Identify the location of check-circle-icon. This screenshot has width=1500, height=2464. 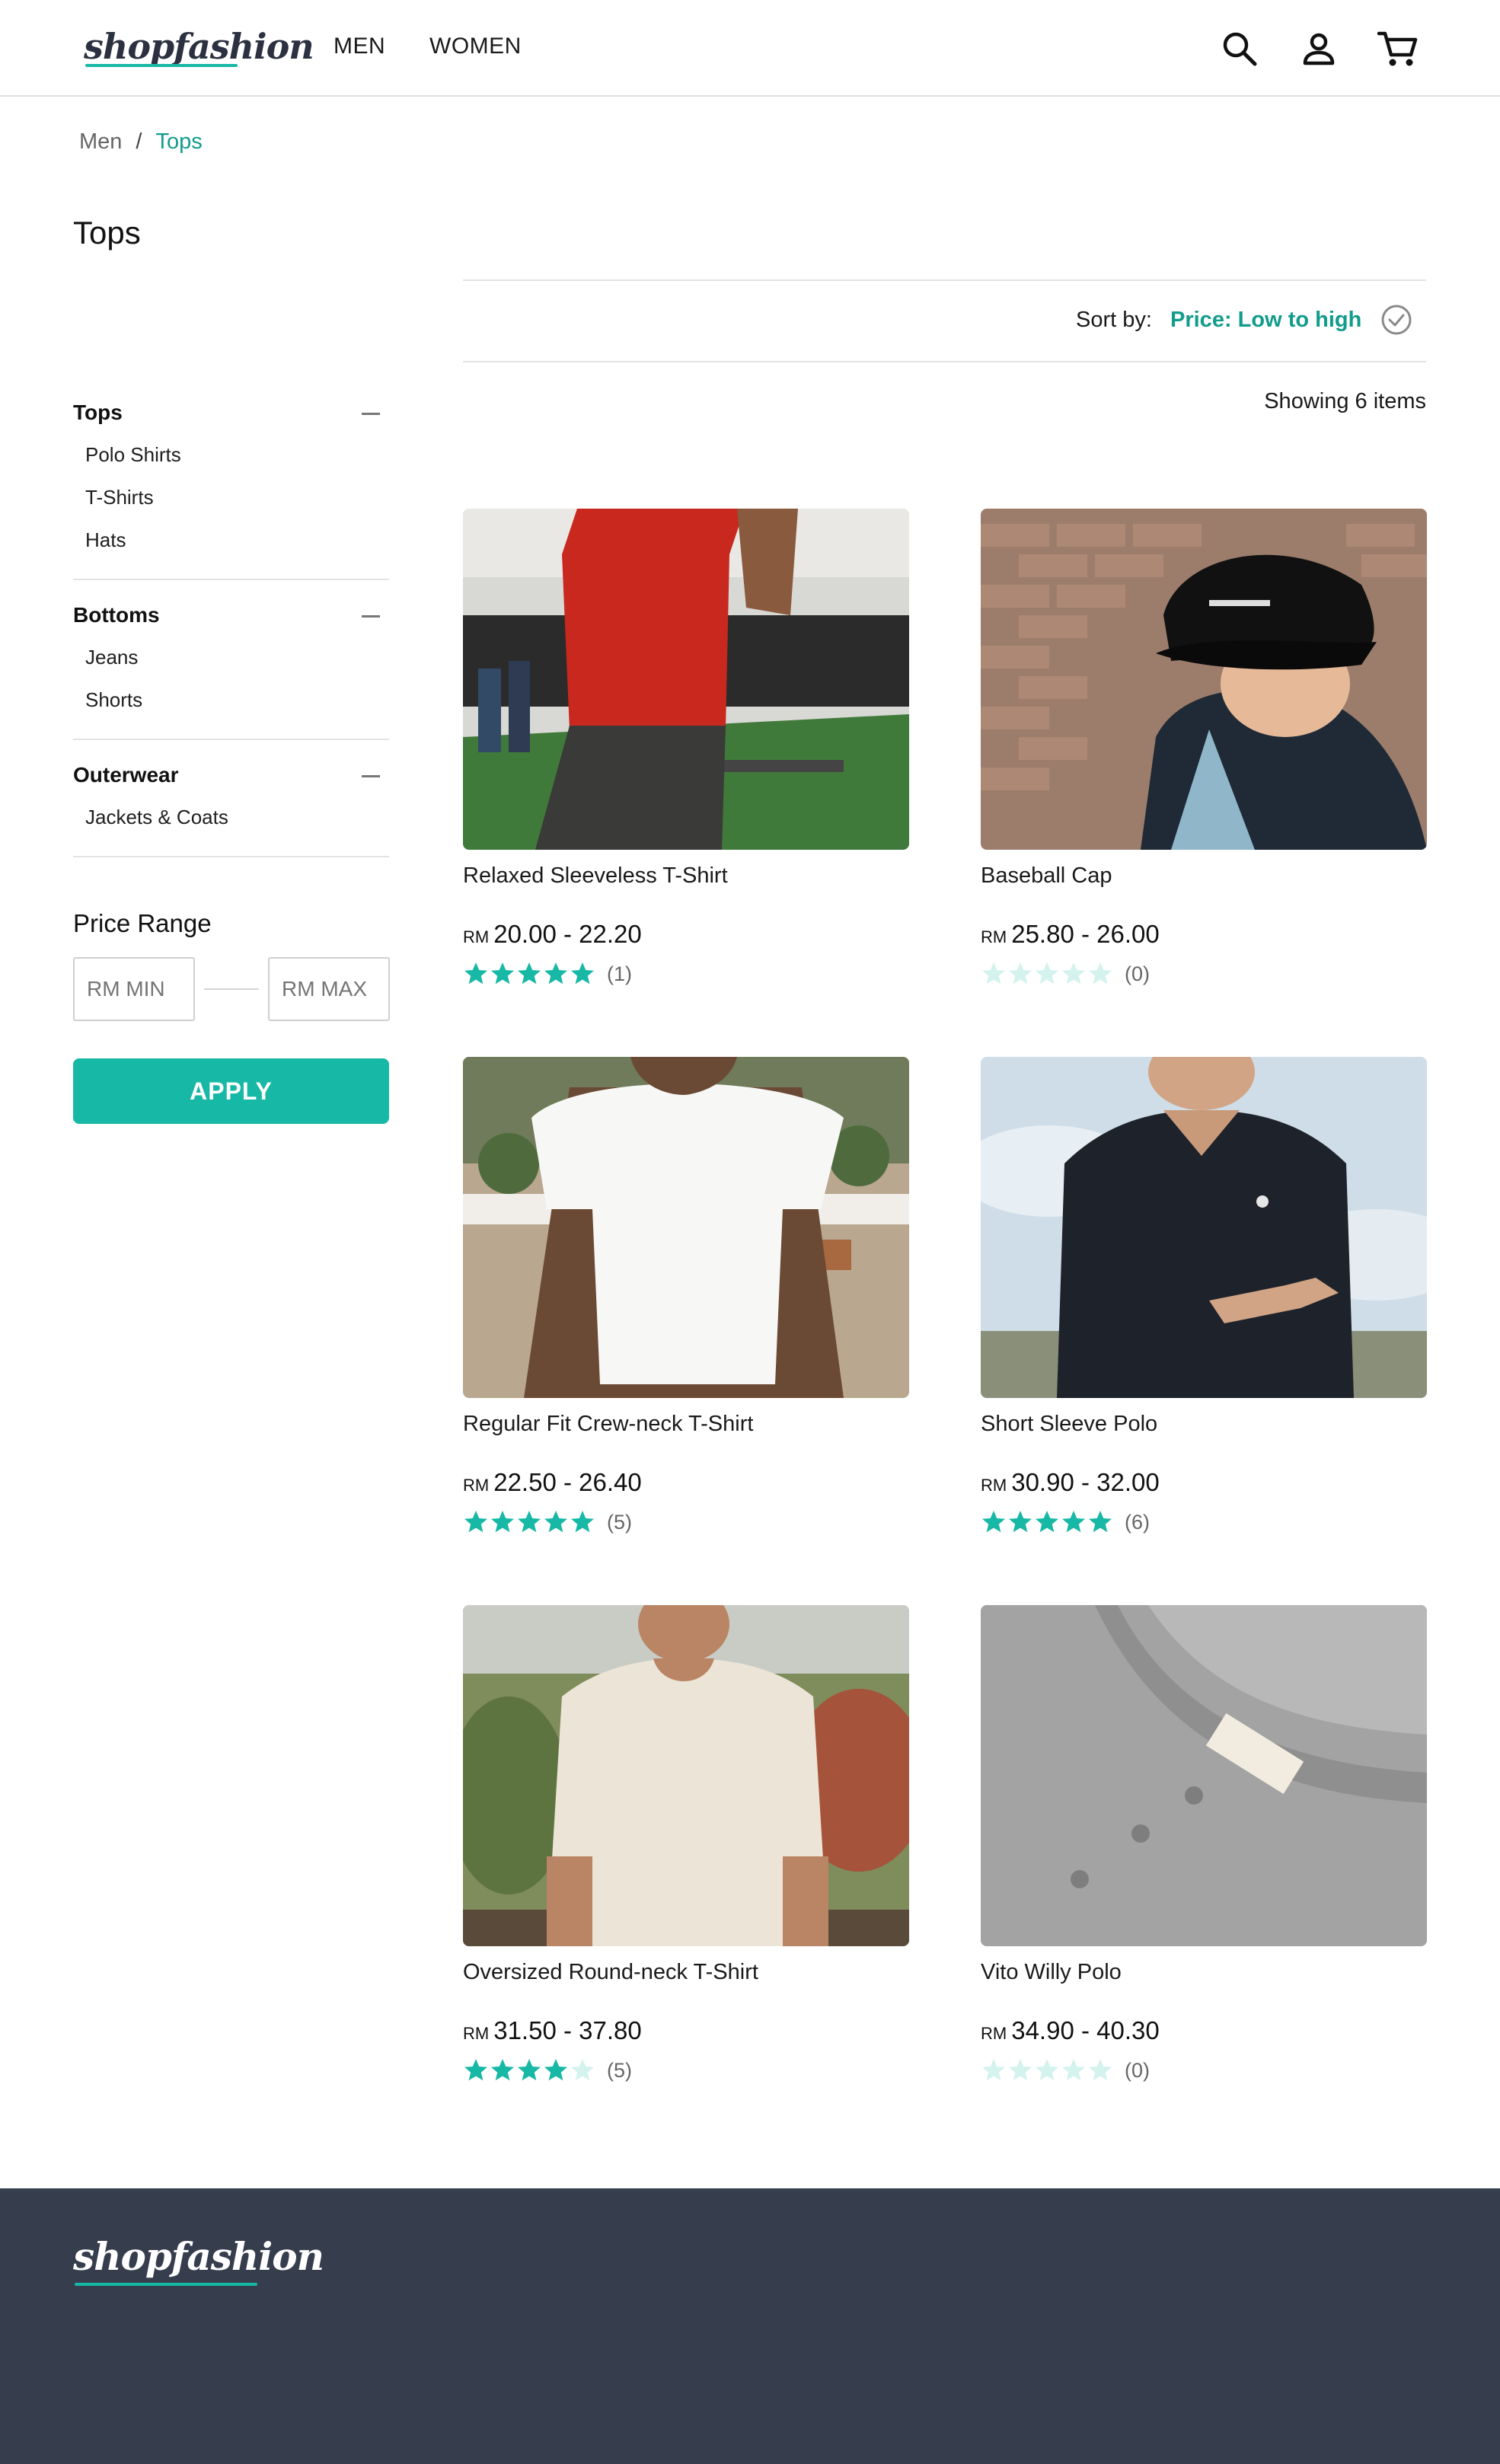
(1396, 320).